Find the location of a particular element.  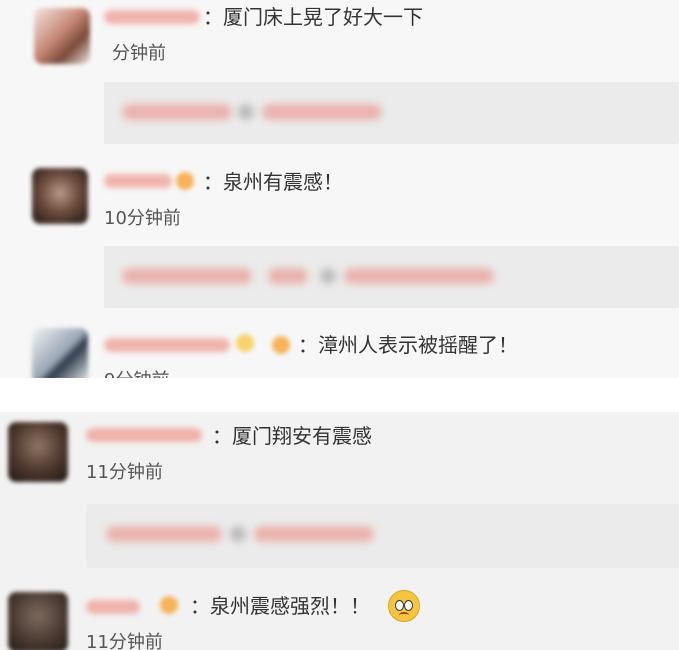

comment-text: ：泉州有震感！ is located at coordinates (273, 182).